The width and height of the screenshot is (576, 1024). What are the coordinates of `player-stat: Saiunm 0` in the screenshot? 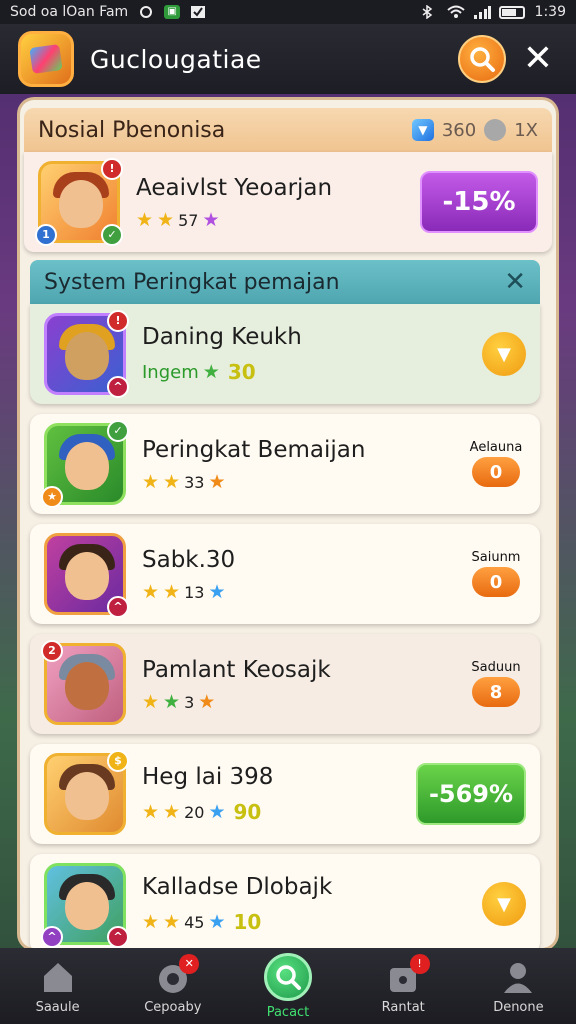 It's located at (496, 574).